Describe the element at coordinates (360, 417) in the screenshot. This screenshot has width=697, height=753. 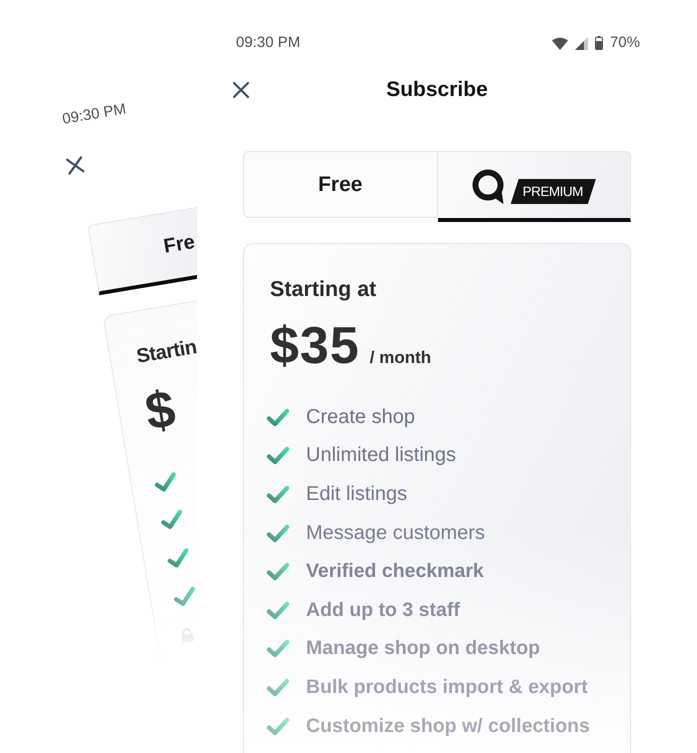
I see `feature-label: Create shop` at that location.